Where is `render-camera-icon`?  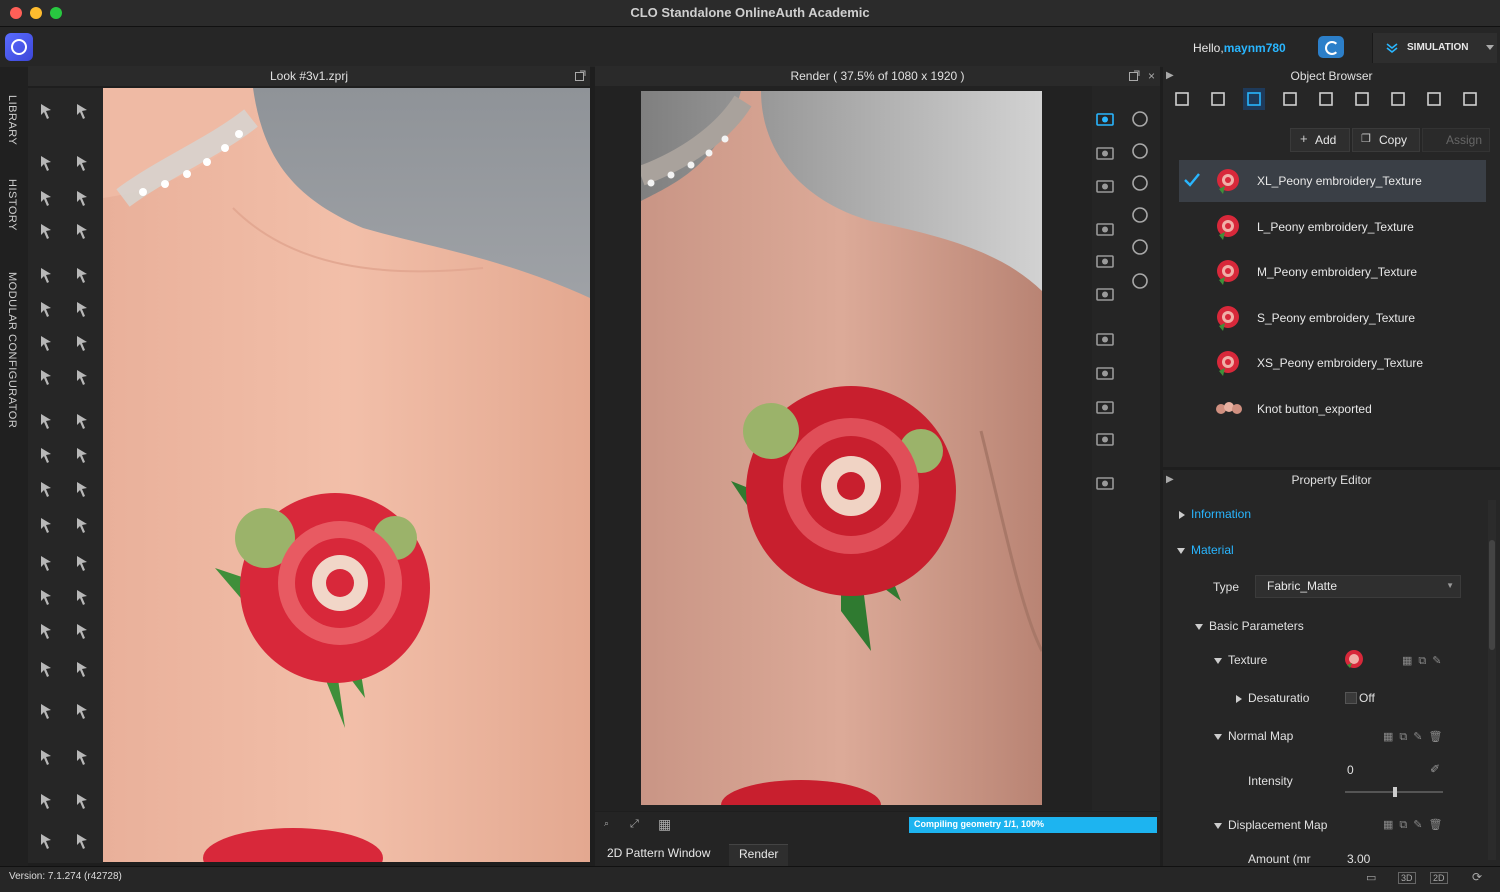 render-camera-icon is located at coordinates (1105, 261).